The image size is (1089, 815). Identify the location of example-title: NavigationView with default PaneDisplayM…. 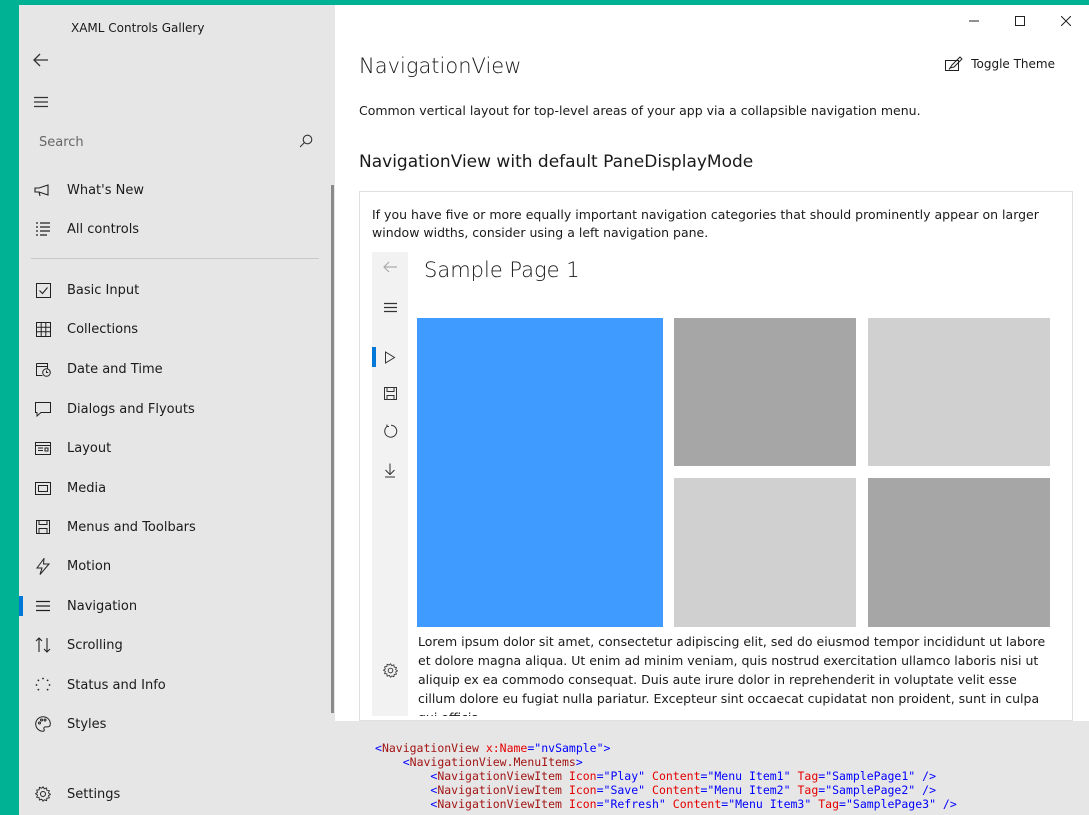
(556, 162).